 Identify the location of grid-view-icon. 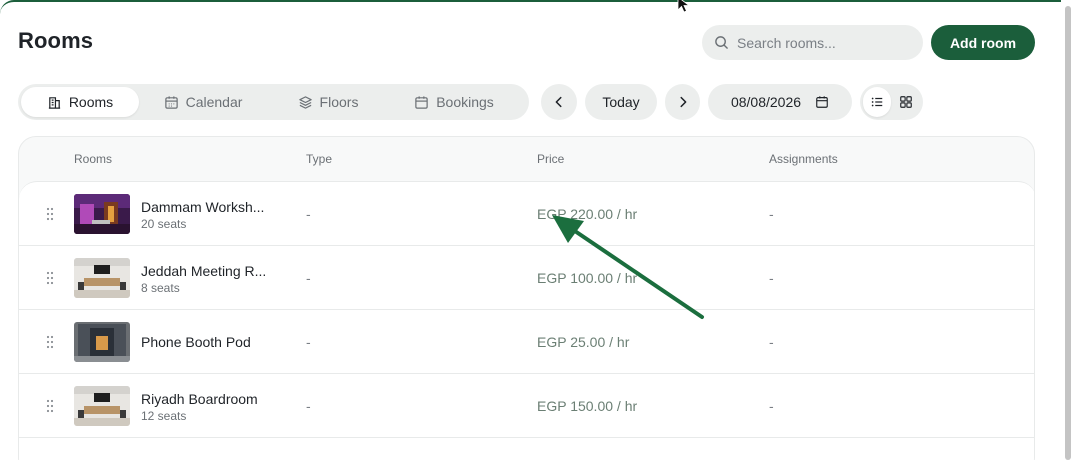
(906, 102).